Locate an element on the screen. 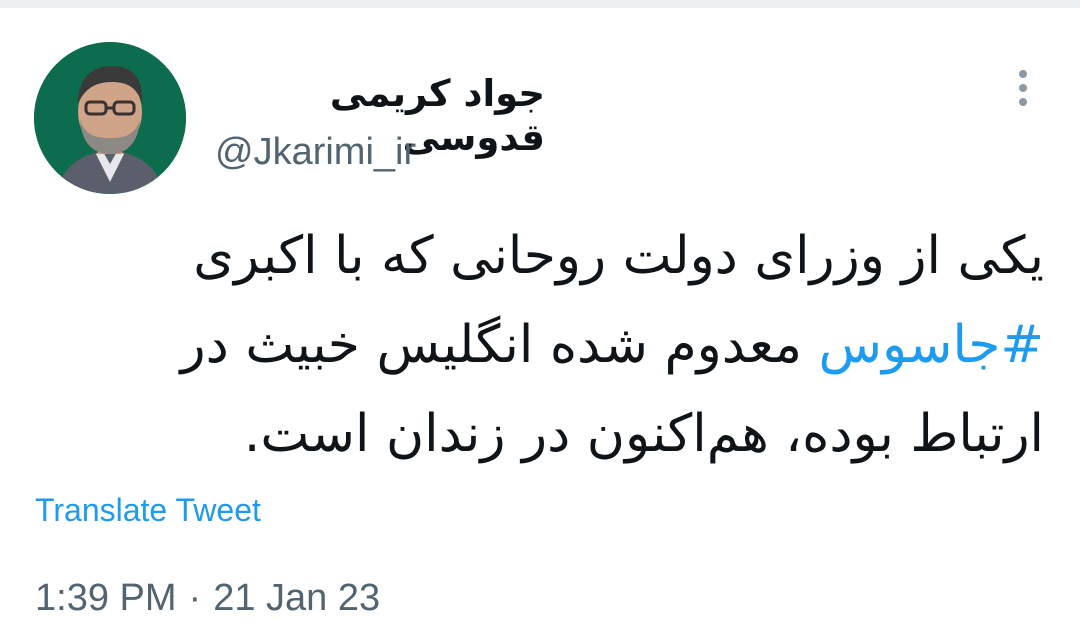 The width and height of the screenshot is (1080, 642). tweet-text-line-2-rest: معدوم شده انگلیس خبیث در is located at coordinates (491, 345).